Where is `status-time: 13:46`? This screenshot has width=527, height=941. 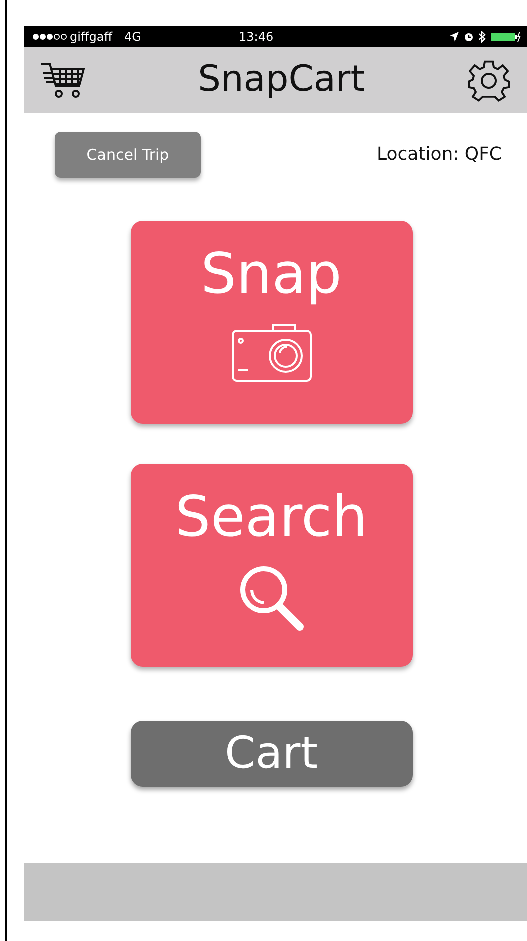 status-time: 13:46 is located at coordinates (256, 37).